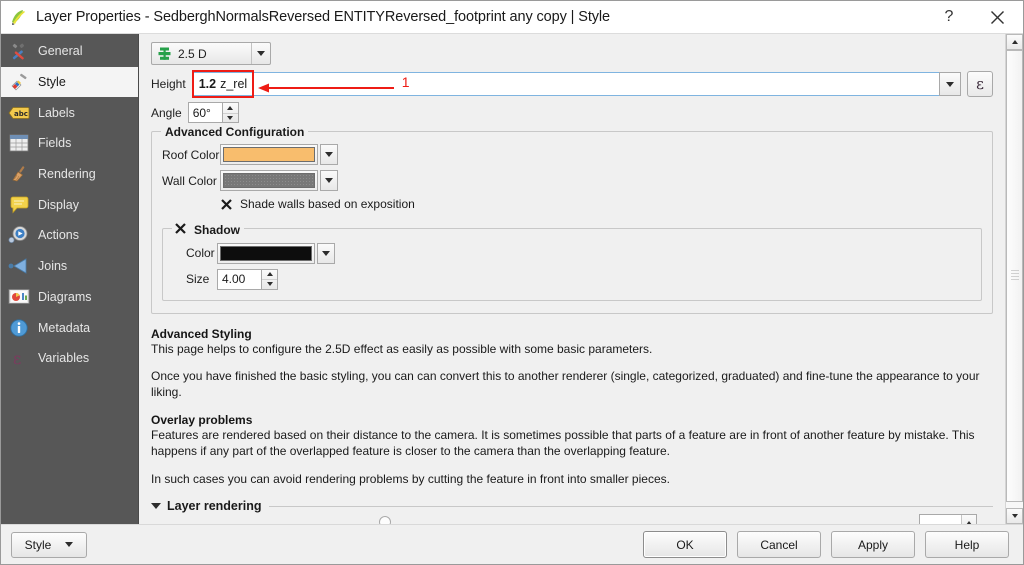  Describe the element at coordinates (230, 117) in the screenshot. I see `angle-decrement-button` at that location.